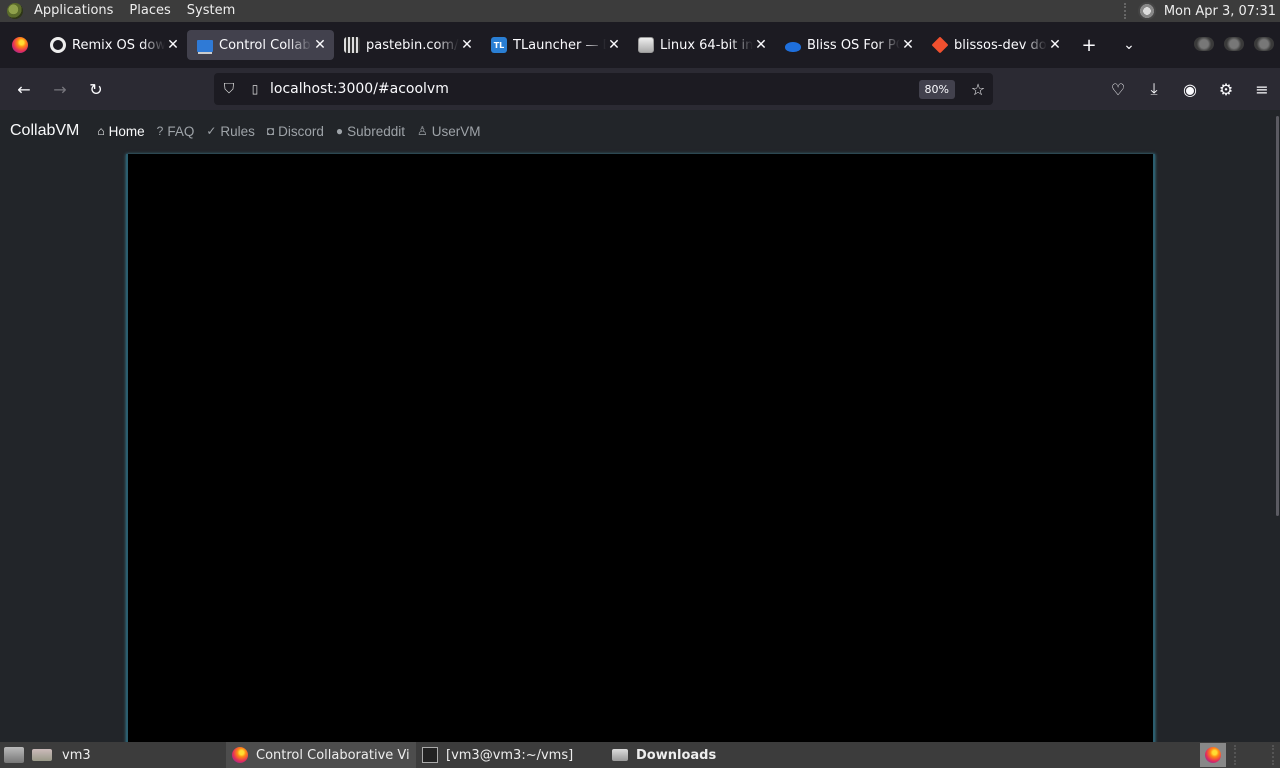 The height and width of the screenshot is (768, 1280). Describe the element at coordinates (1222, 11) in the screenshot. I see `clock: Mon Apr 3, 07:31` at that location.